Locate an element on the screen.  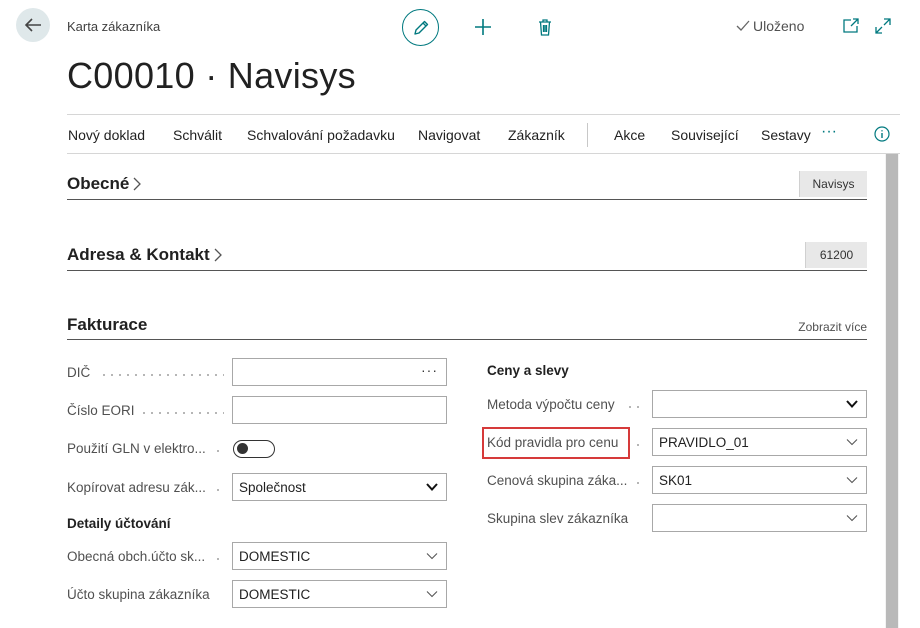
action-more-button: ··· is located at coordinates (829, 132).